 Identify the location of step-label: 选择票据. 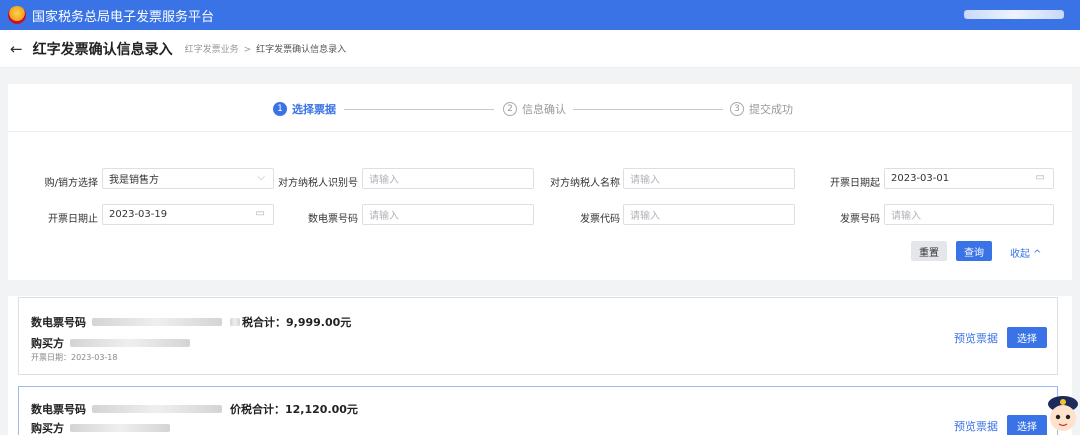
(314, 109).